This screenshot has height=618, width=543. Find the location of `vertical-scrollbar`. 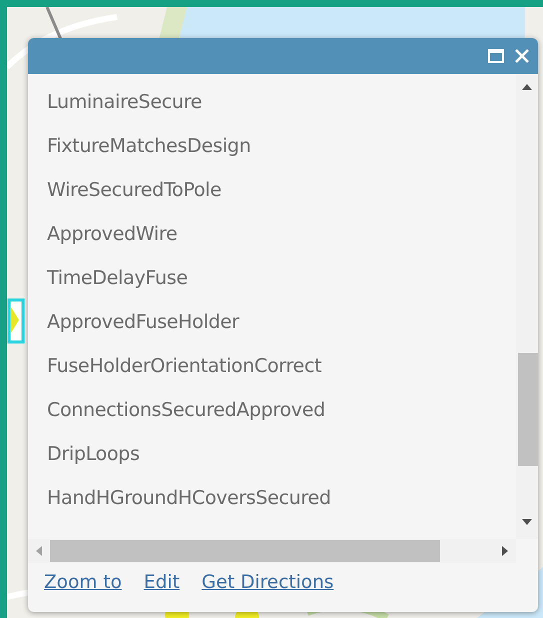

vertical-scrollbar is located at coordinates (527, 306).